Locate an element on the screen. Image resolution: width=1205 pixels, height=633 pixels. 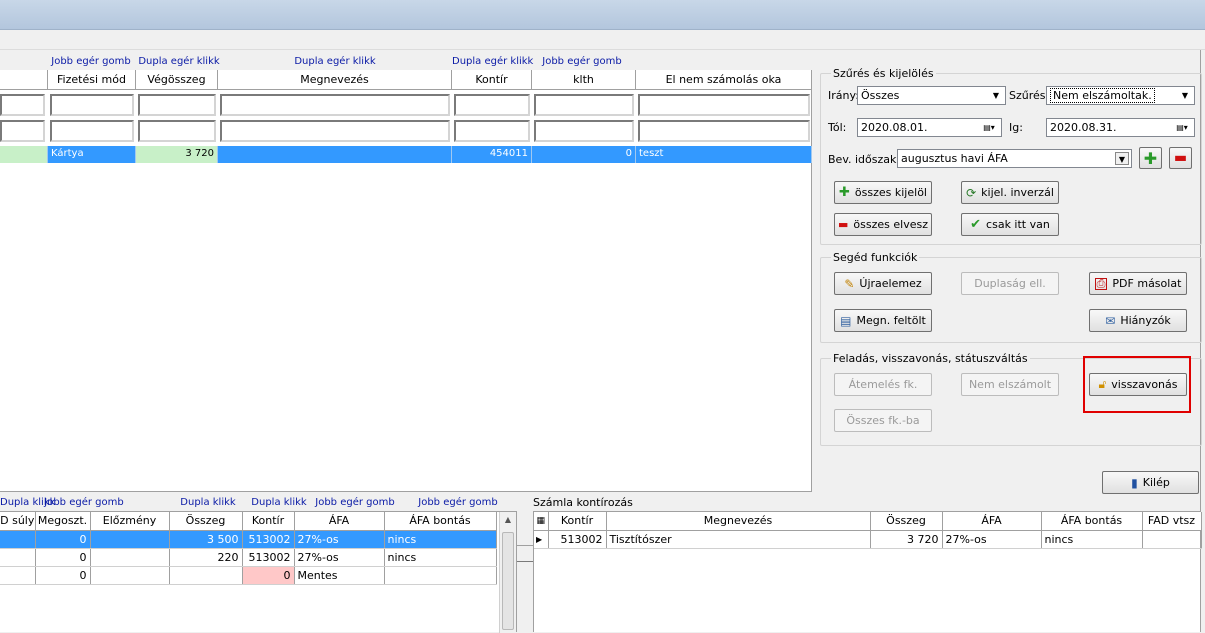
column-header-megnevezes: Megnevezés is located at coordinates (335, 80).